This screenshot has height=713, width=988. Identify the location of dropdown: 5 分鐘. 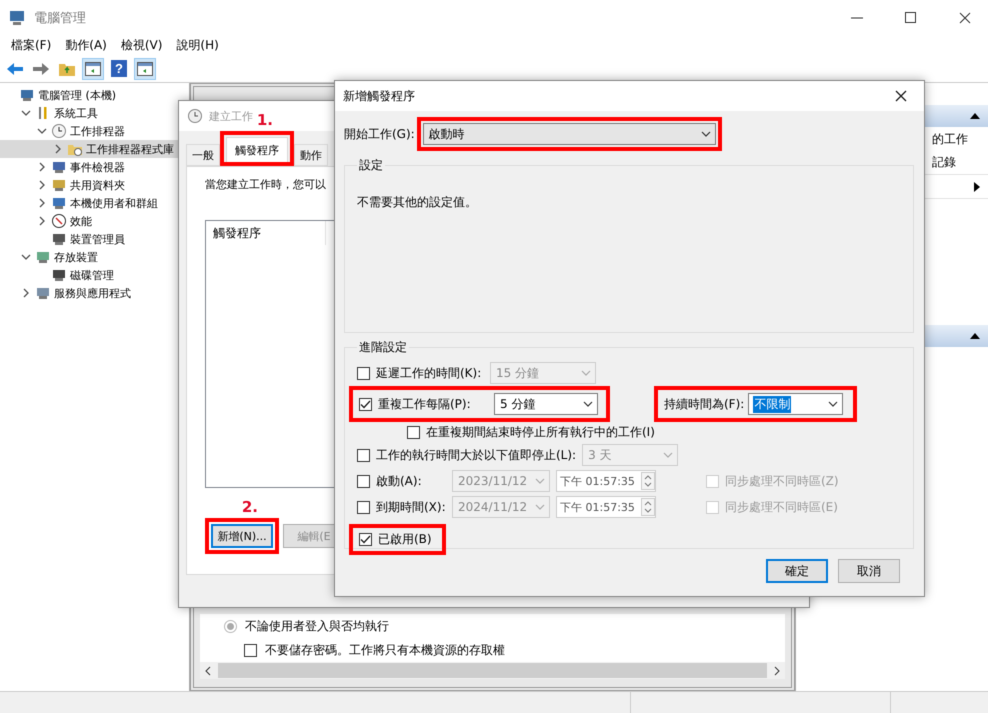
(546, 404).